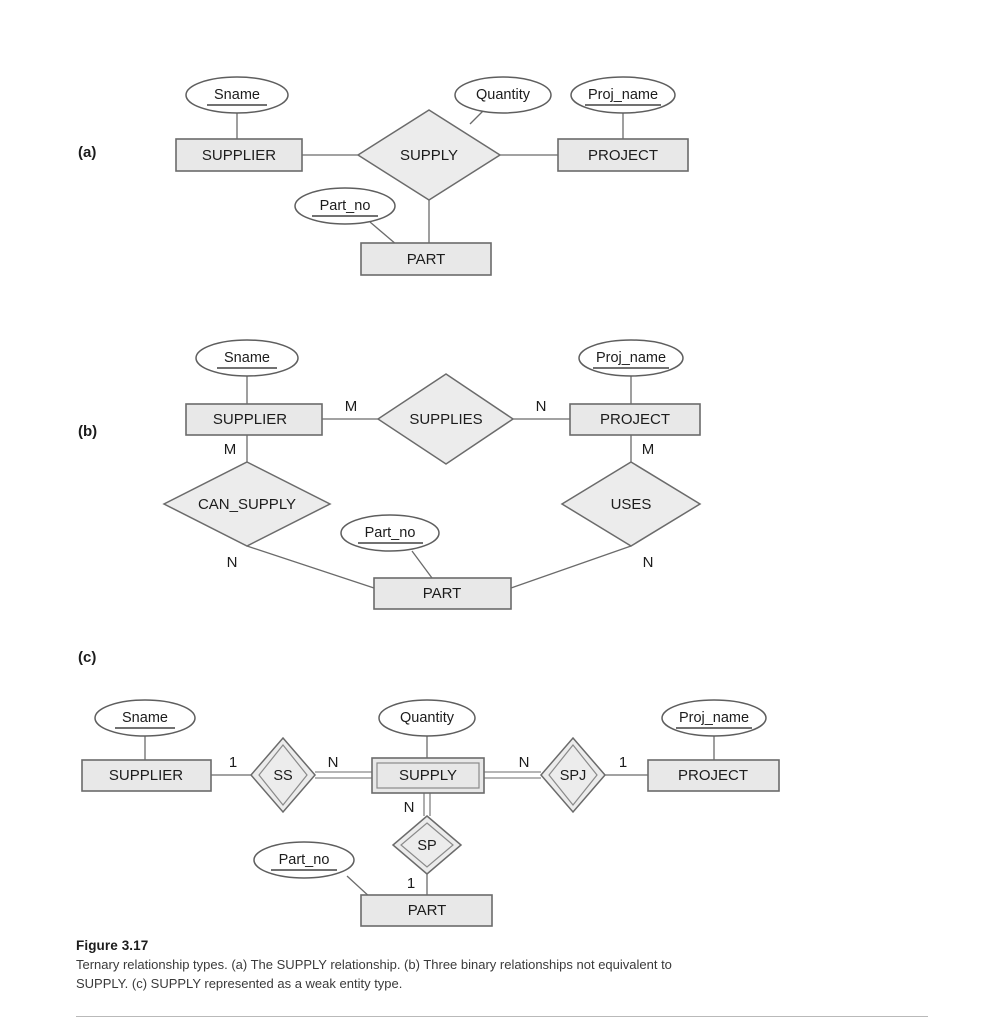  I want to click on relationship-supply-a: SUPPLY, so click(429, 155).